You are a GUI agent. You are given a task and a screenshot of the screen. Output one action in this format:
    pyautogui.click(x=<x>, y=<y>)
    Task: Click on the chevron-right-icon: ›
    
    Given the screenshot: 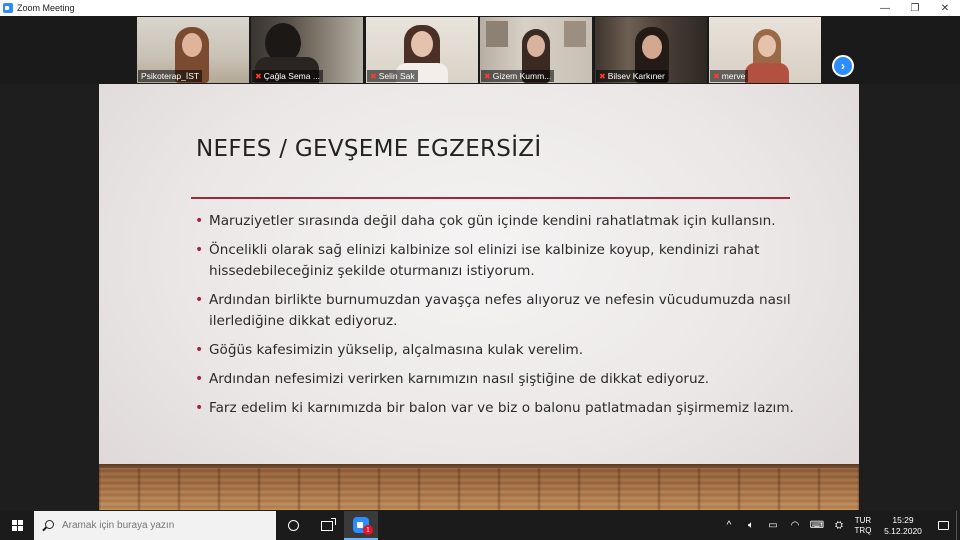 What is the action you would take?
    pyautogui.click(x=843, y=66)
    